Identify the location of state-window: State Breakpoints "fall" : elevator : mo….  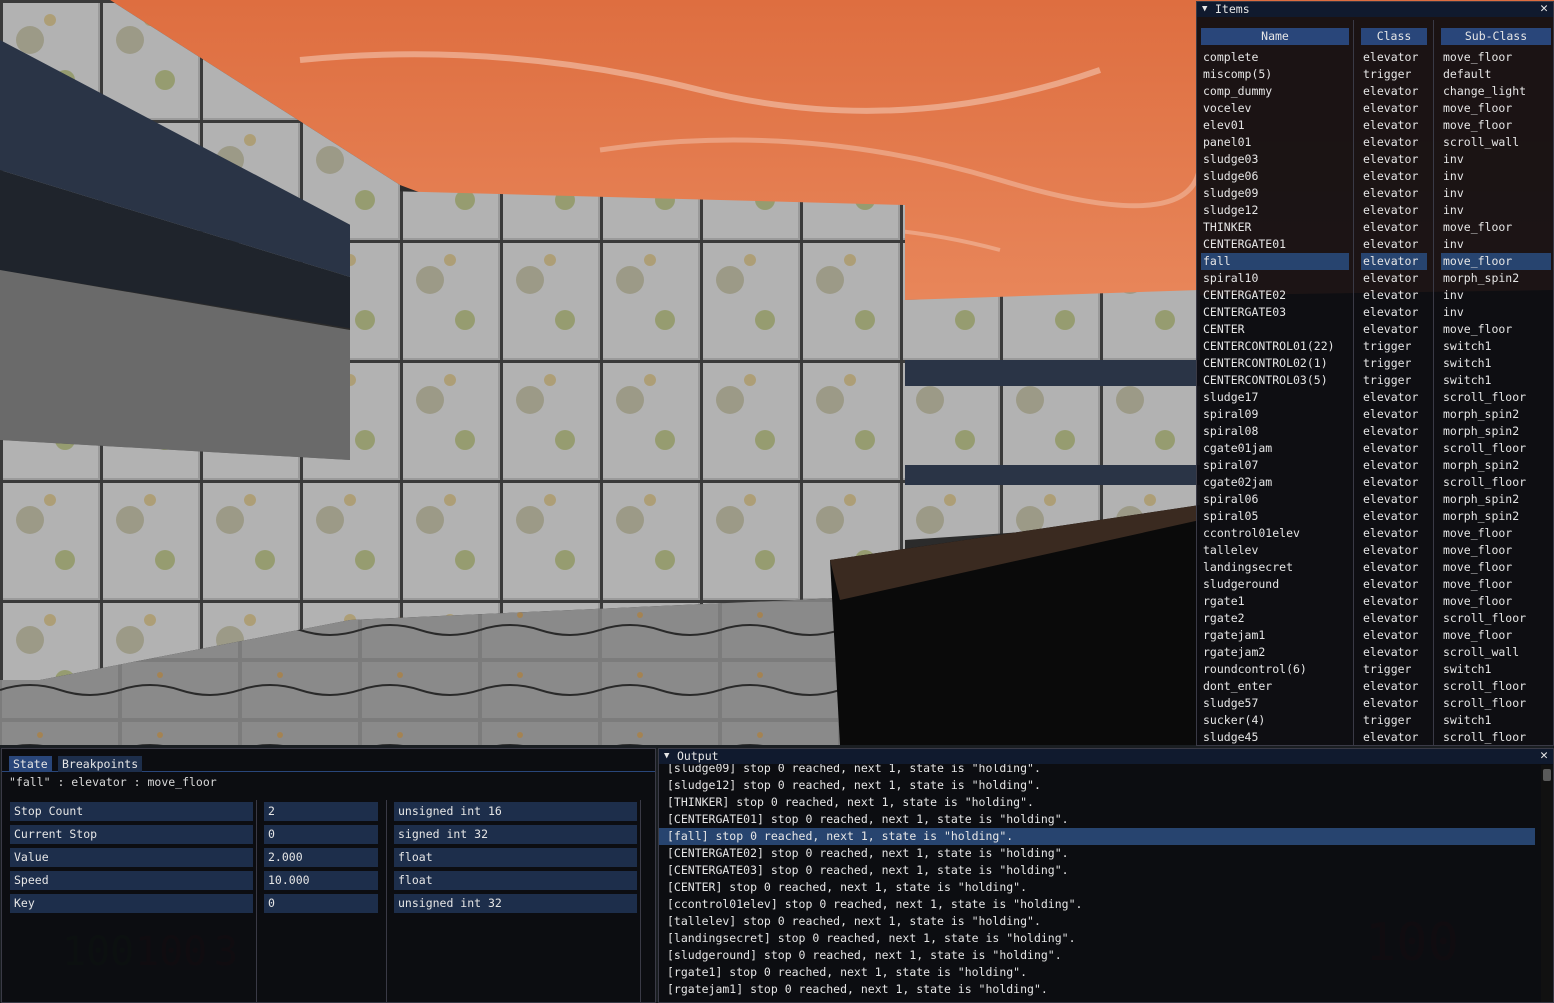
(328, 875).